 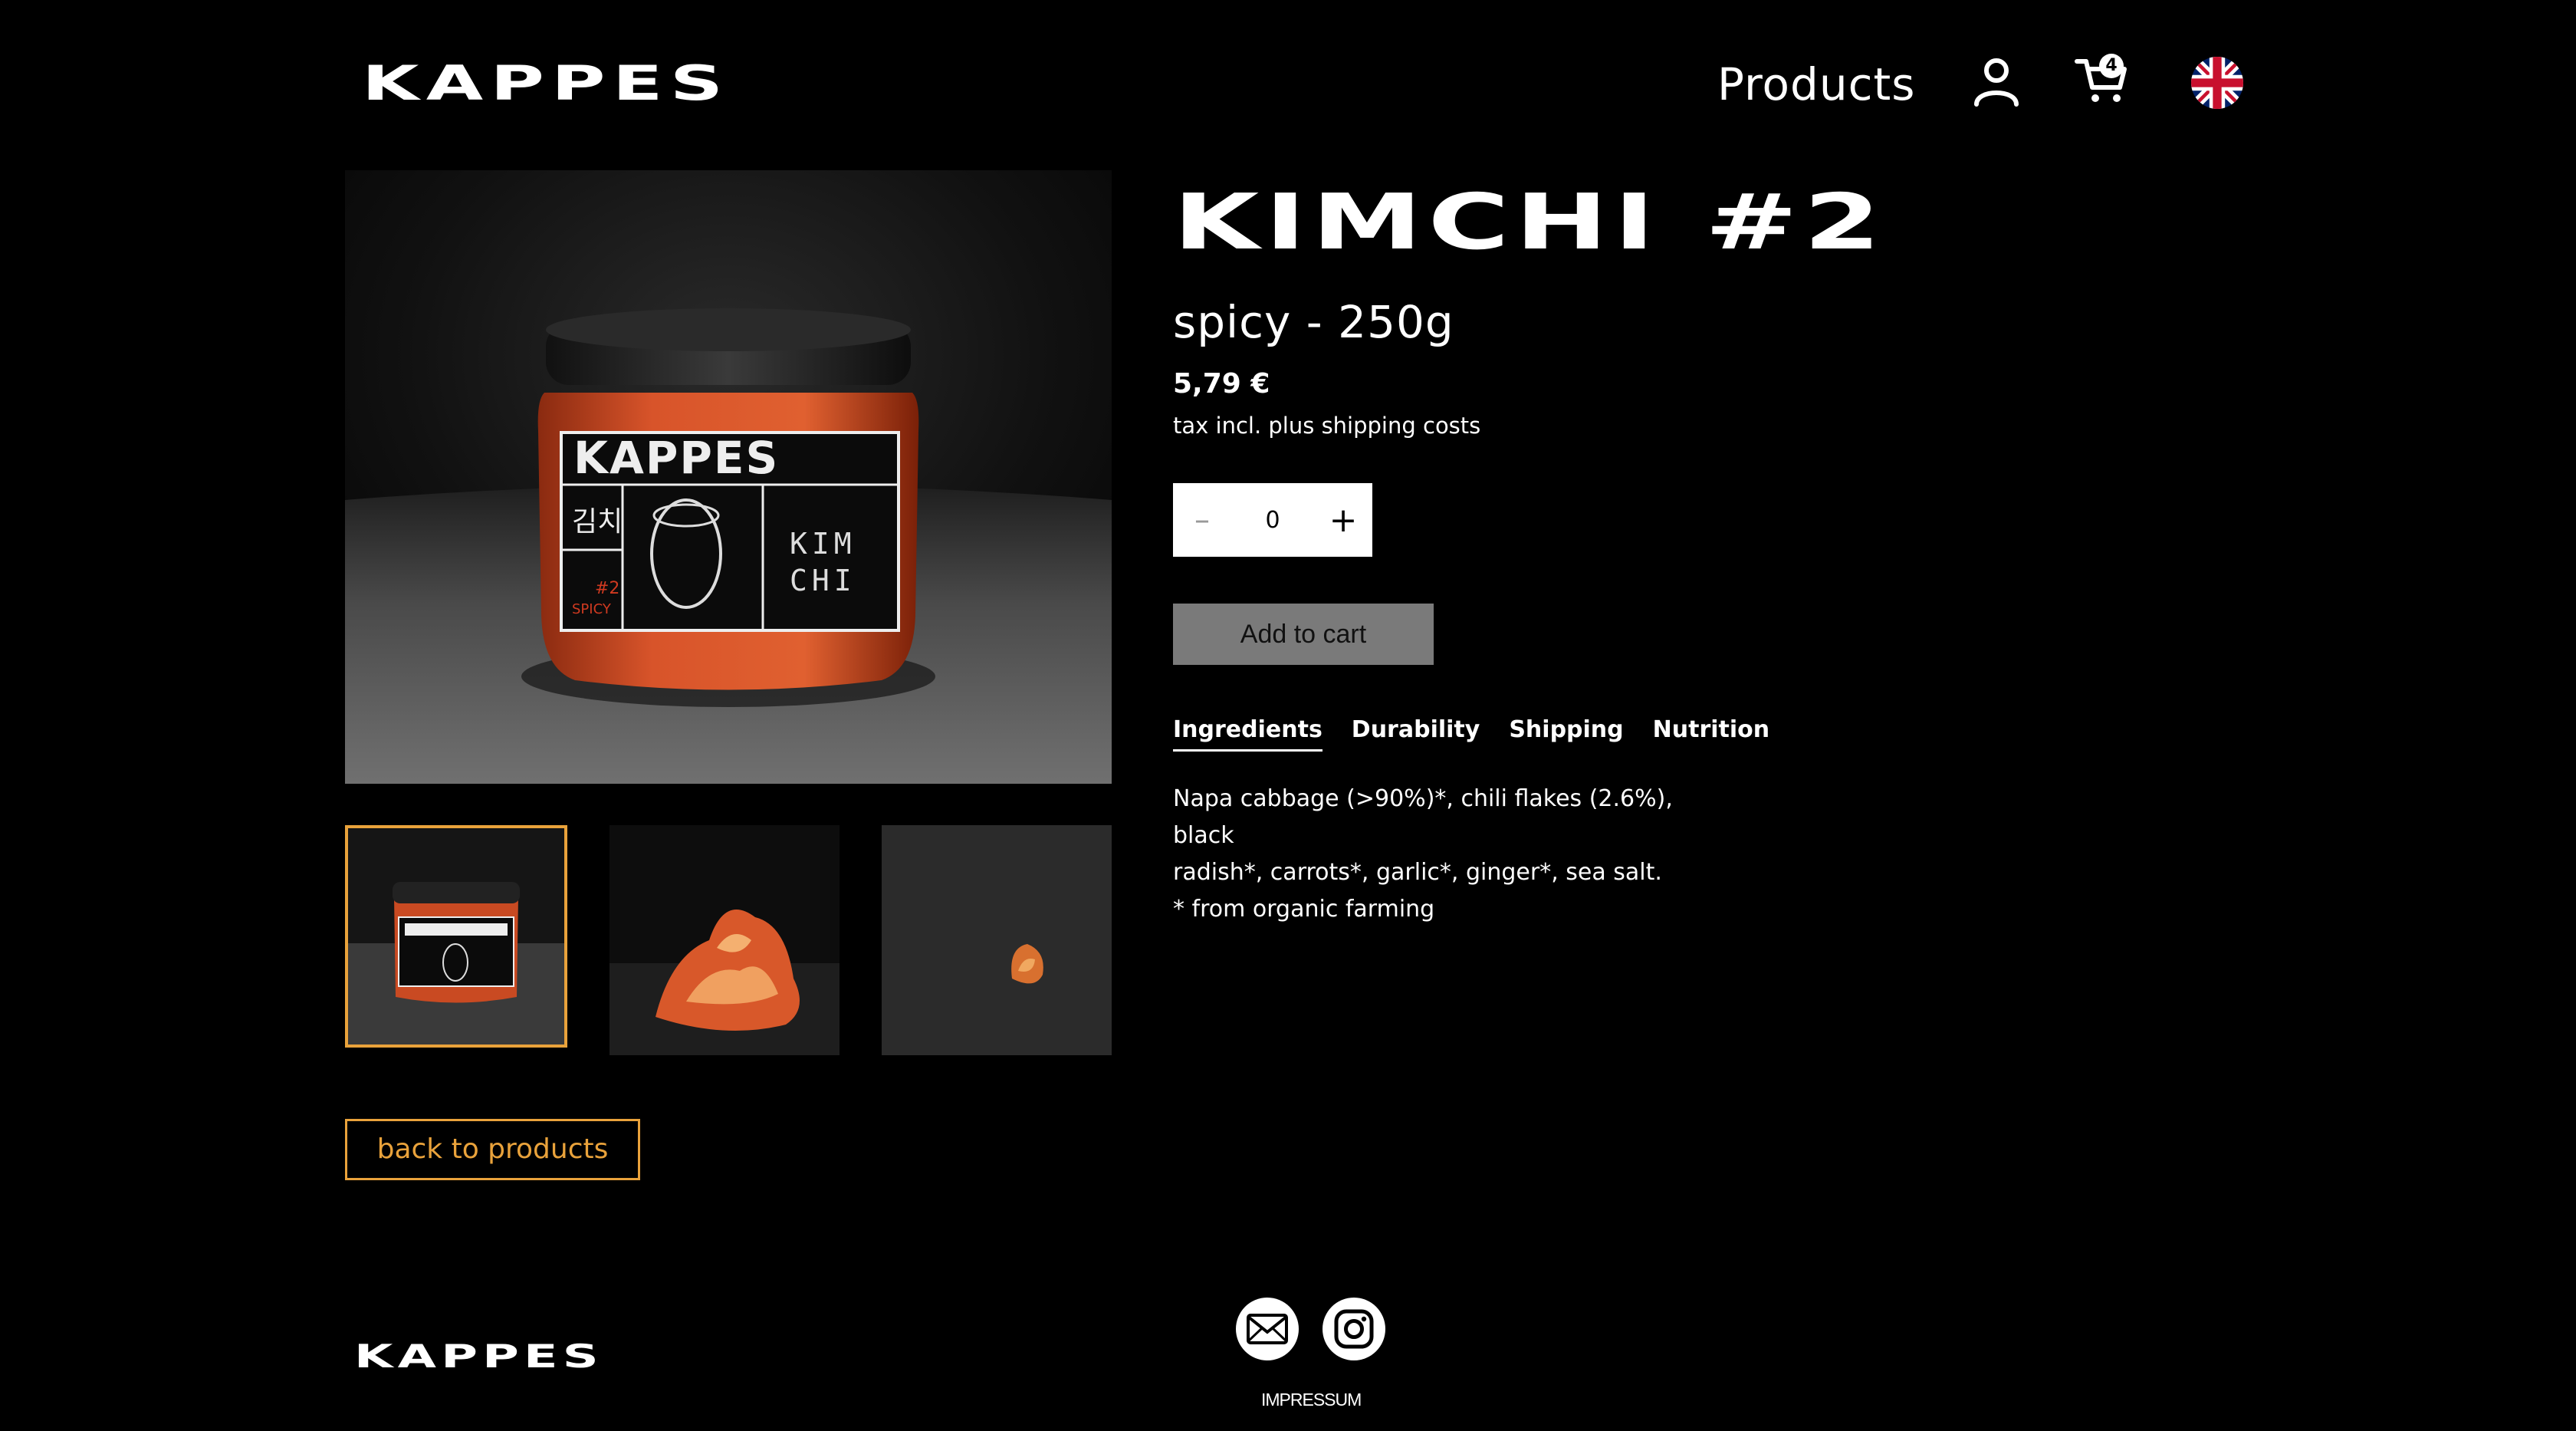 What do you see at coordinates (592, 609) in the screenshot?
I see `jar-label-variant: SPICY` at bounding box center [592, 609].